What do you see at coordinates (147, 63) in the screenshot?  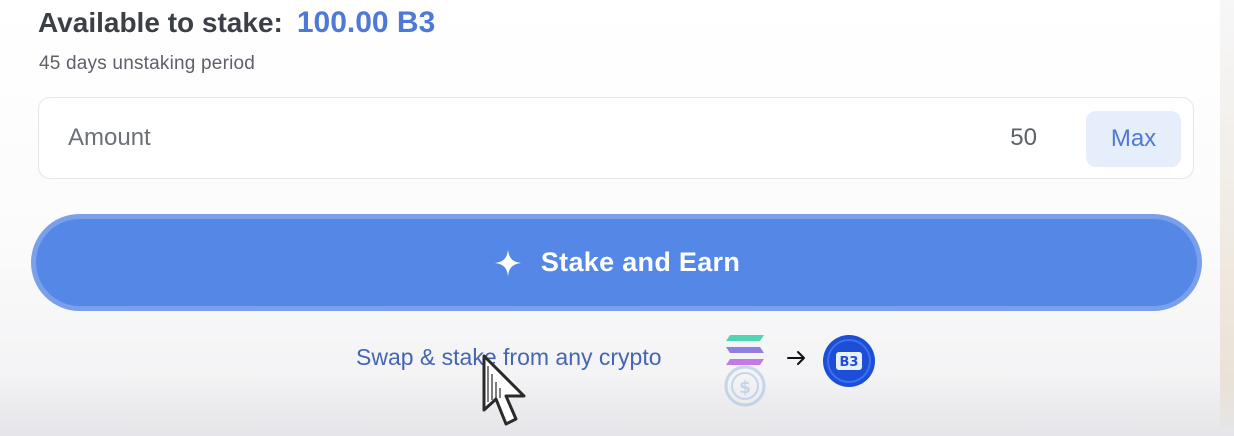 I see `unstaking-period-text: 45 days unstaking period` at bounding box center [147, 63].